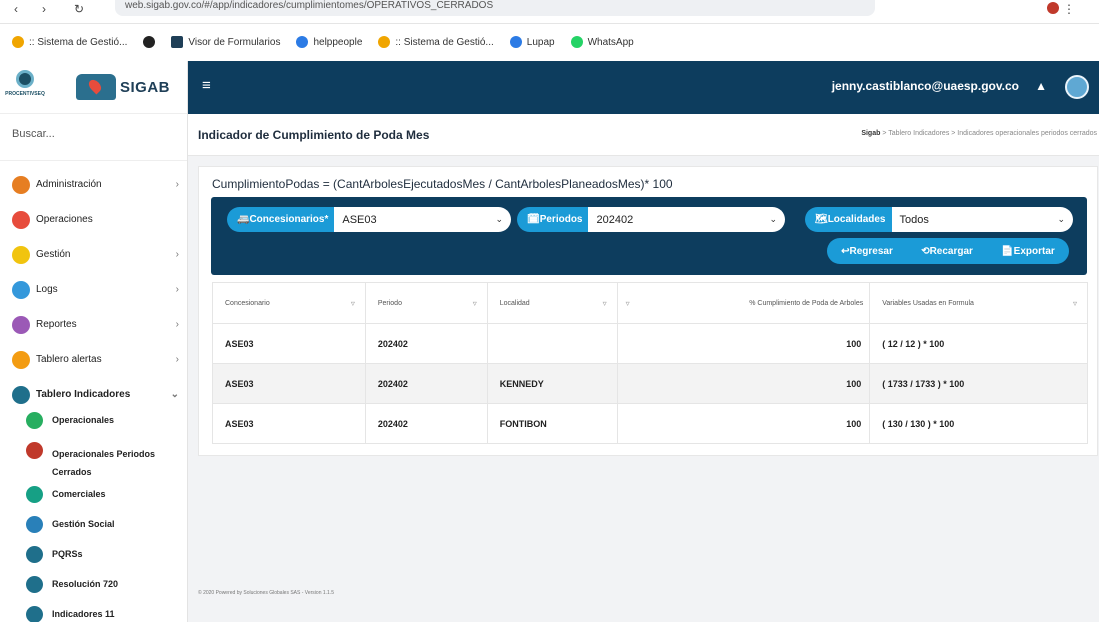  I want to click on sidebar-subitem-pqrss: PQRSs, so click(93, 561).